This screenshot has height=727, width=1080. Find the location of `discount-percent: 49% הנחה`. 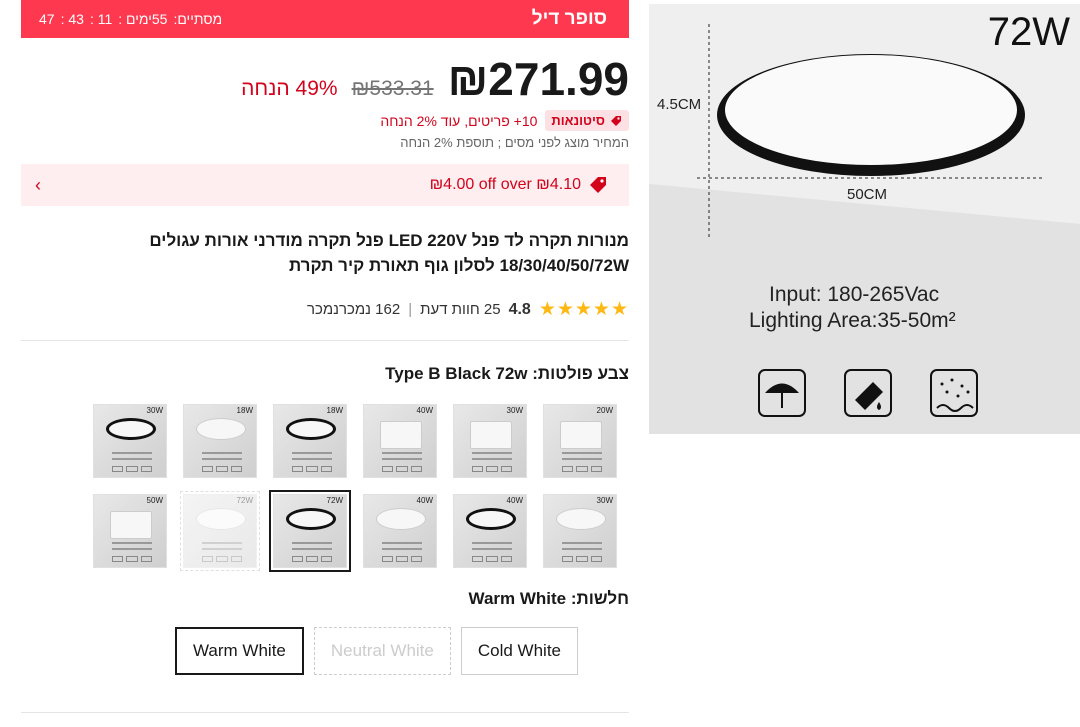

discount-percent: 49% הנחה is located at coordinates (289, 88).